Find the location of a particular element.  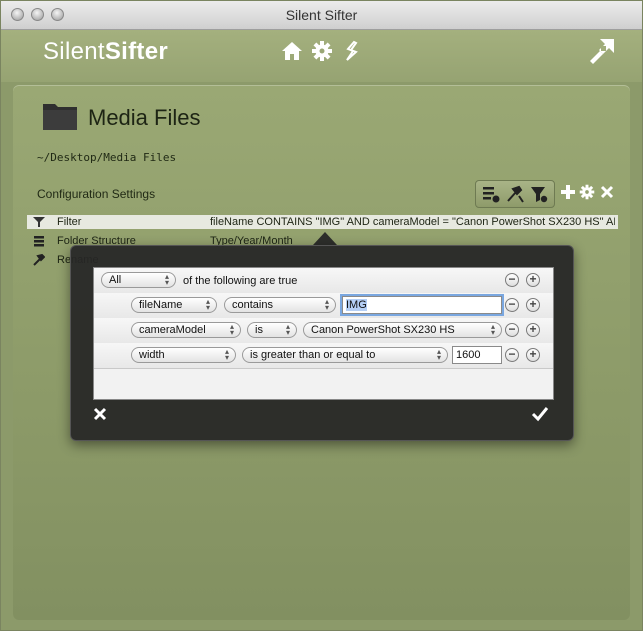

value-popup: Canon PowerShot SX230 HS ▴ ▾ is located at coordinates (402, 330).